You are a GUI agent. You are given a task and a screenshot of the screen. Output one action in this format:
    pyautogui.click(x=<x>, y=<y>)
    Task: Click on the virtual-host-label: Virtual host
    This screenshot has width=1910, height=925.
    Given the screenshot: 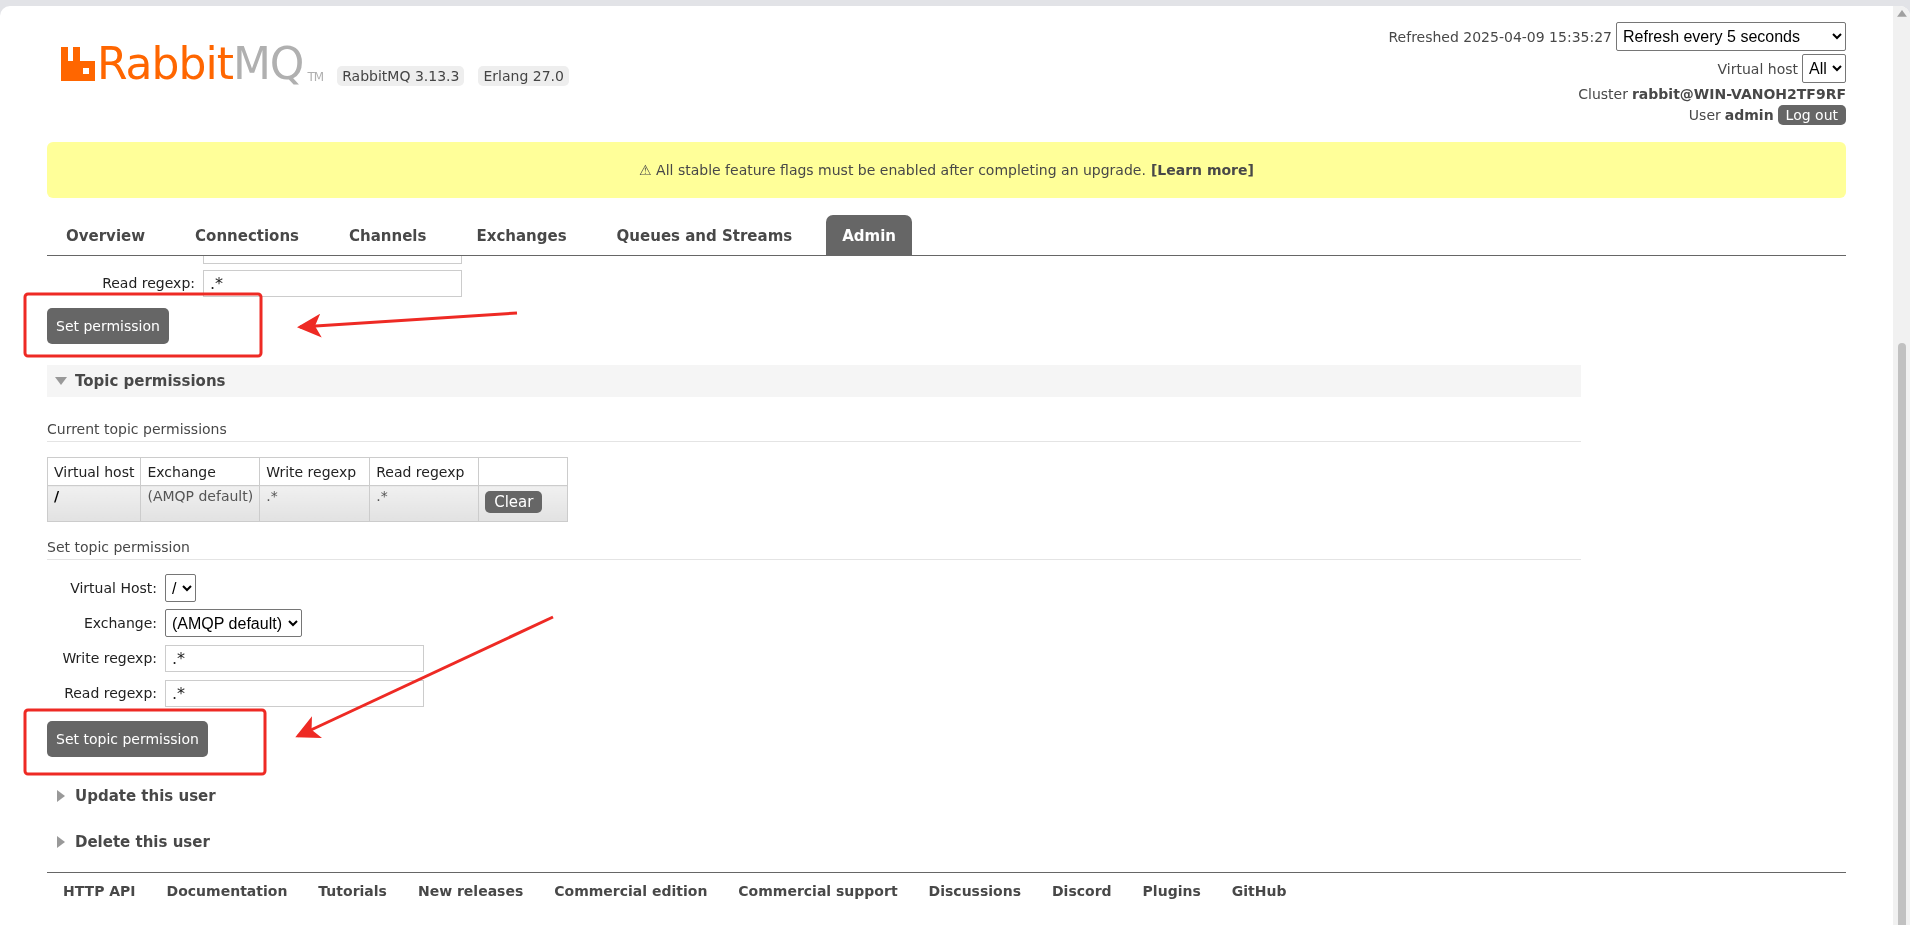 What is the action you would take?
    pyautogui.click(x=1757, y=68)
    